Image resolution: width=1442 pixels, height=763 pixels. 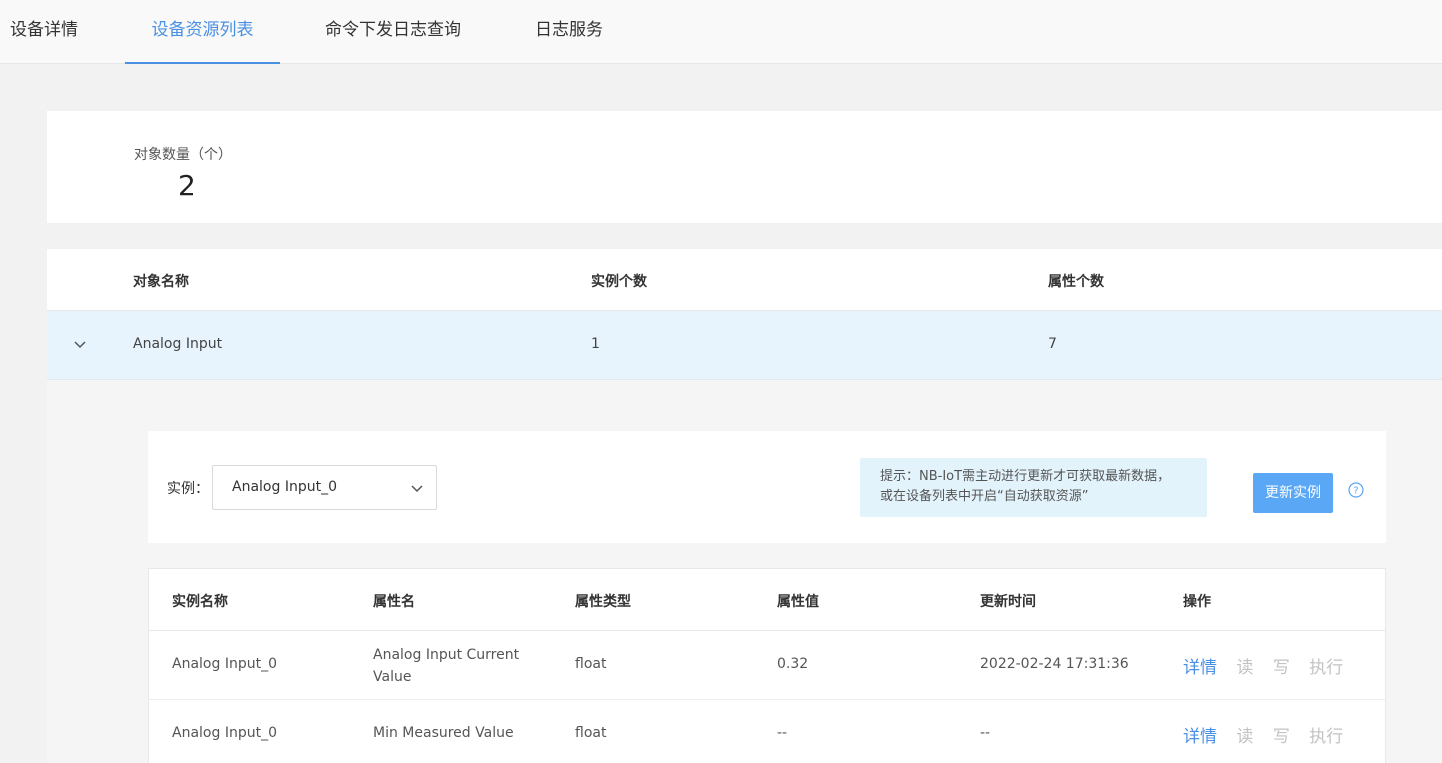 I want to click on header-object-name: 对象名称, so click(x=161, y=282).